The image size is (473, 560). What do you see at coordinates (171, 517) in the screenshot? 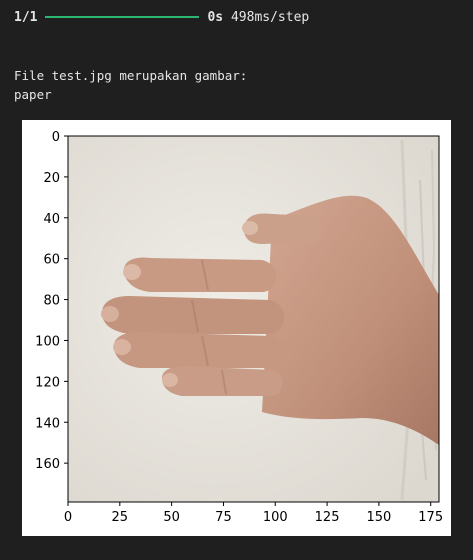
I see `x-tick-label: 50` at bounding box center [171, 517].